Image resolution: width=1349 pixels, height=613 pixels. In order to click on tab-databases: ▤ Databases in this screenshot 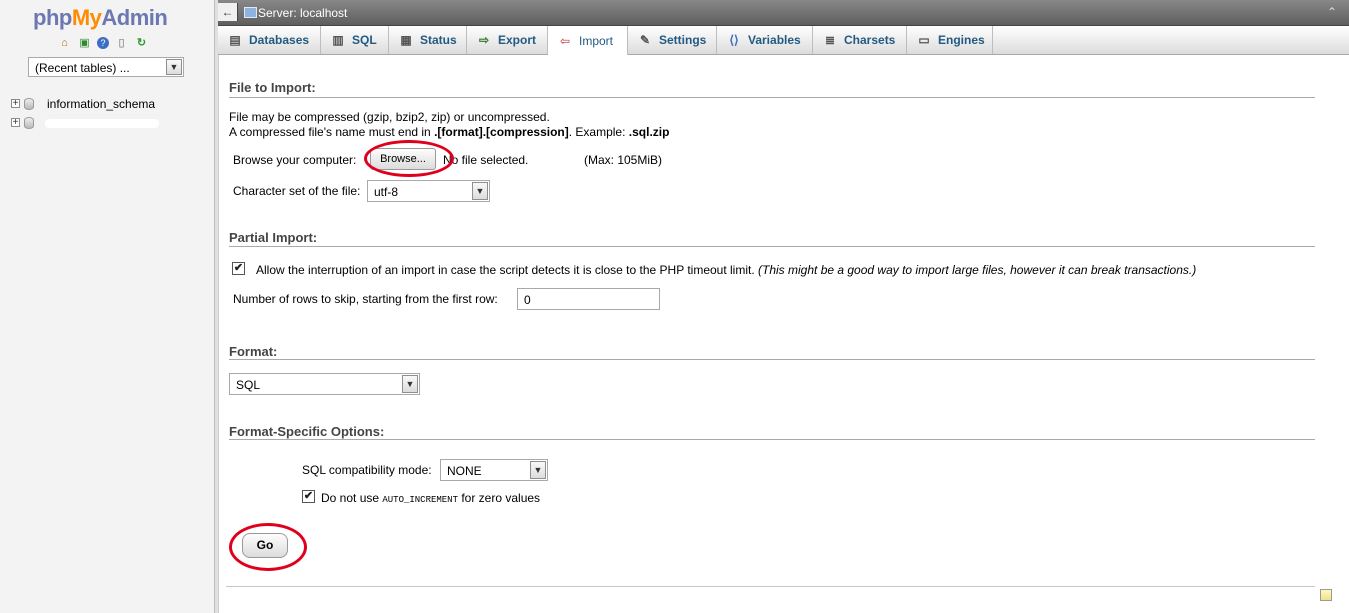, I will do `click(269, 40)`.